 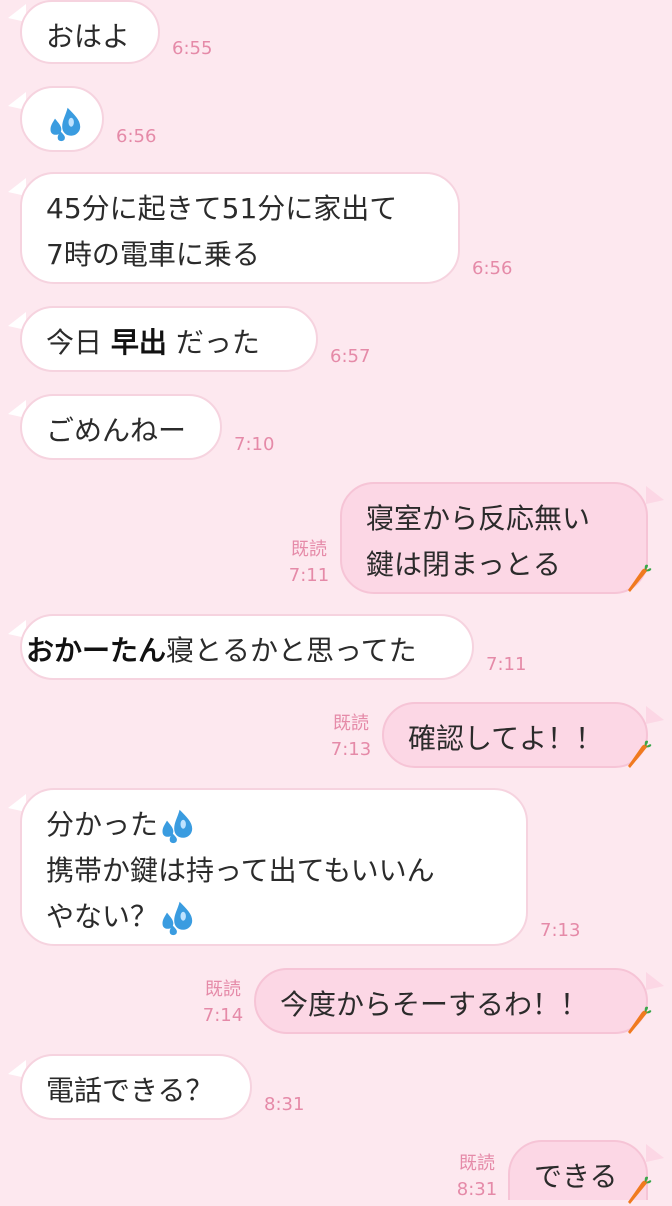 What do you see at coordinates (138, 342) in the screenshot?
I see `message-text-bold: 早出` at bounding box center [138, 342].